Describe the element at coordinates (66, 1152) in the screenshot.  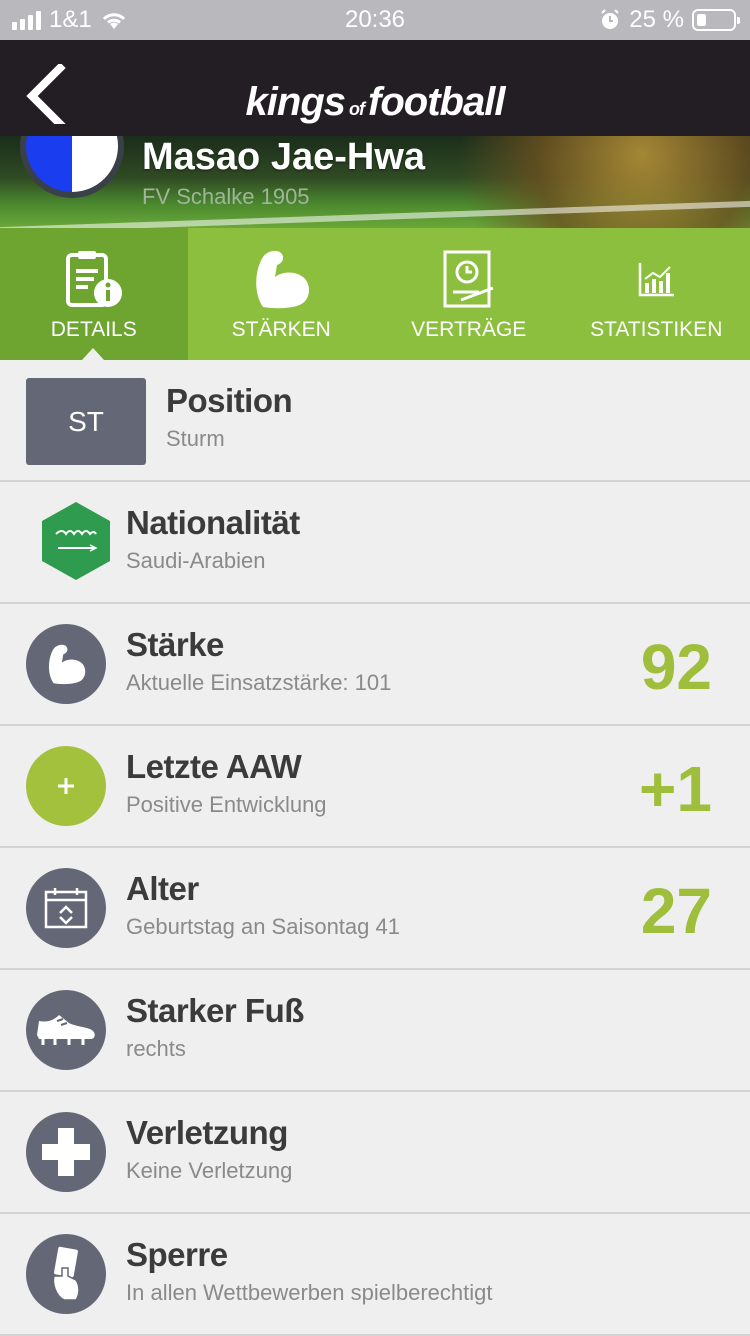
I see `cross-icon` at that location.